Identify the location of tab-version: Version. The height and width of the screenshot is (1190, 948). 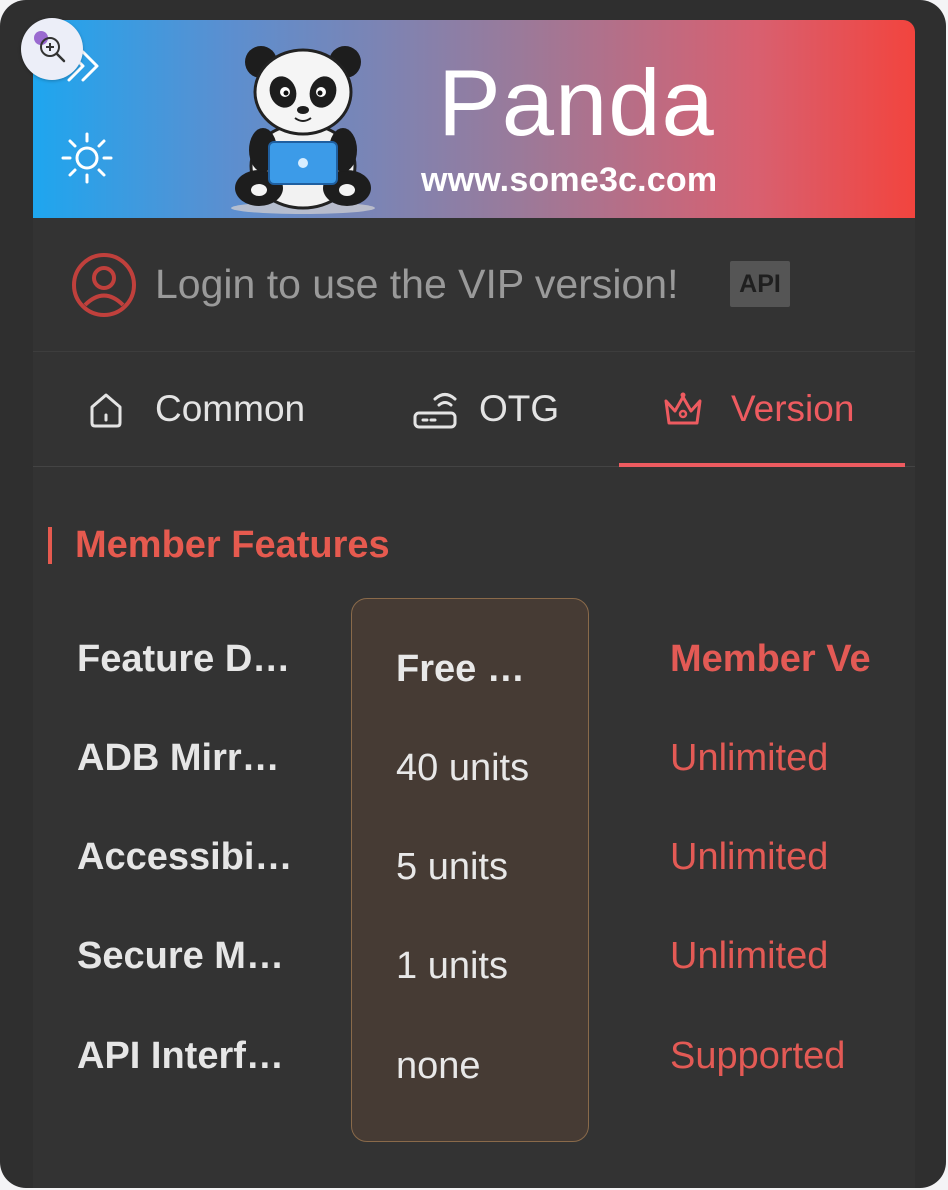
(762, 409).